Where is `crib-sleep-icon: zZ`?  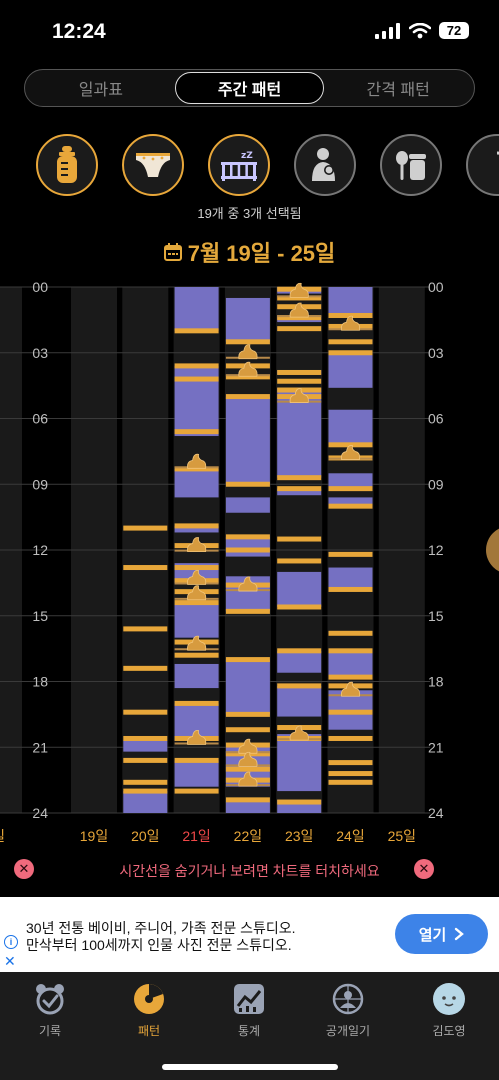 crib-sleep-icon: zZ is located at coordinates (239, 165).